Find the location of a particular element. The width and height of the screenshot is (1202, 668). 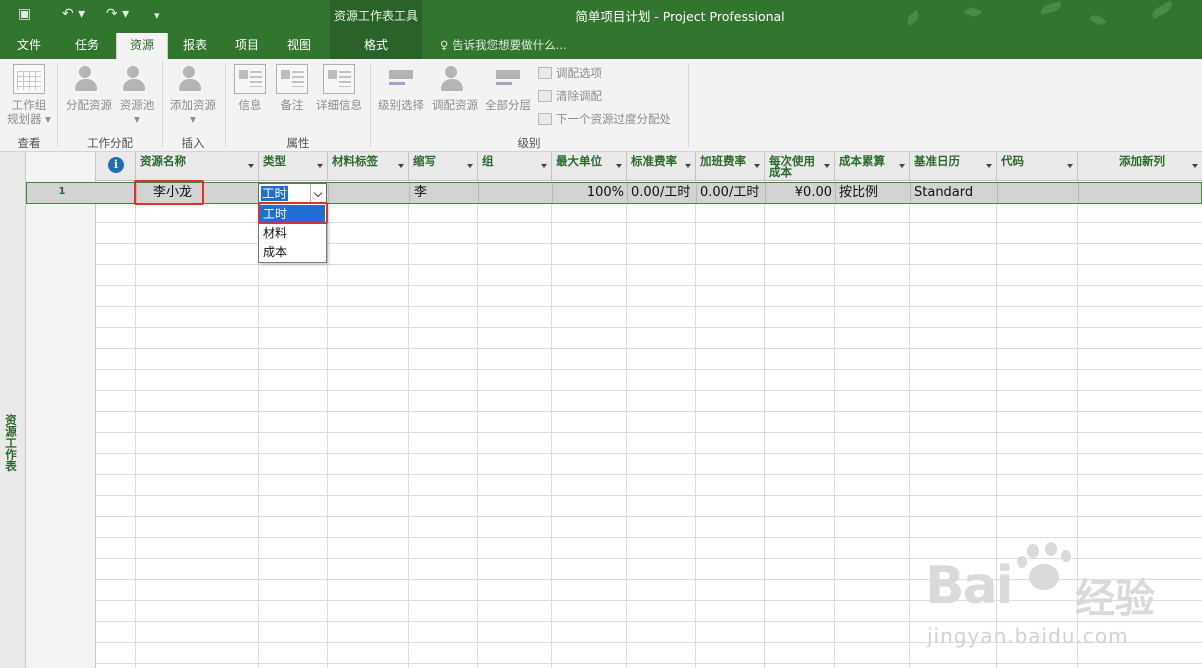

group-label-assignments: 工作分配 is located at coordinates (110, 143).